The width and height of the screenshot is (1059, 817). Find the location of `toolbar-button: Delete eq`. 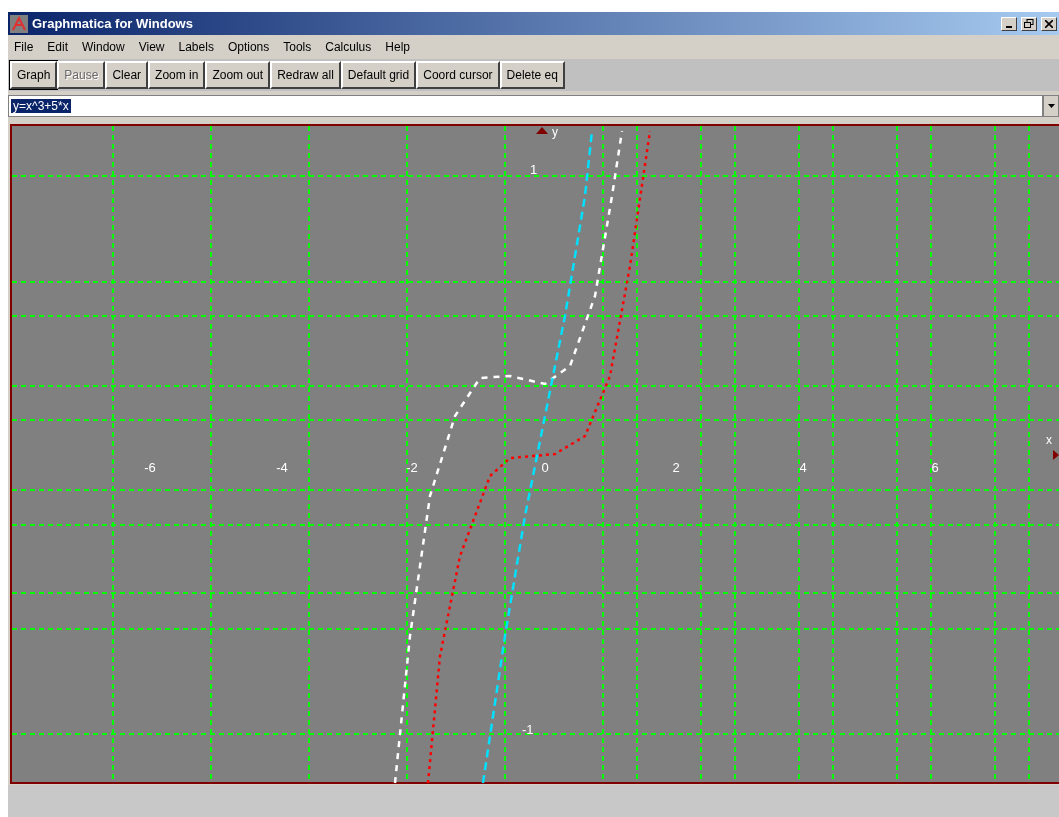

toolbar-button: Delete eq is located at coordinates (532, 75).